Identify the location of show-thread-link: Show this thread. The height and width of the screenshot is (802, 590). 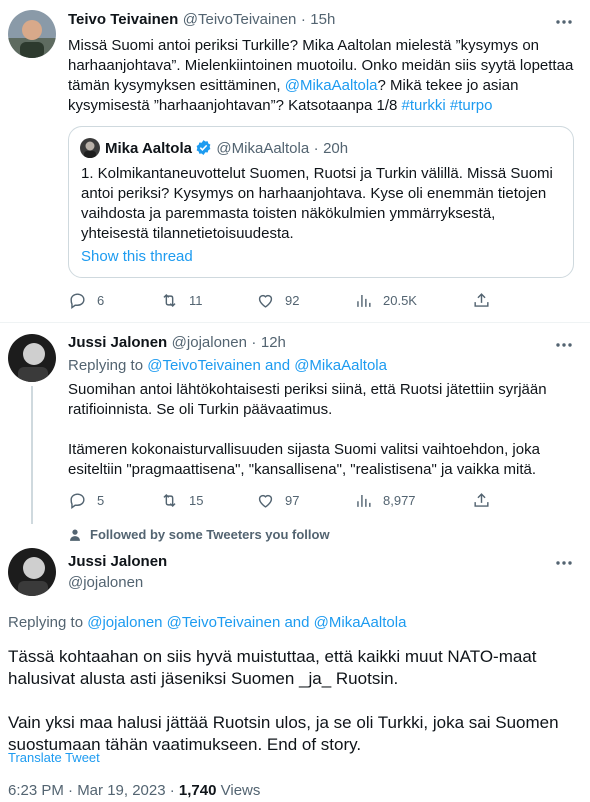
(137, 256).